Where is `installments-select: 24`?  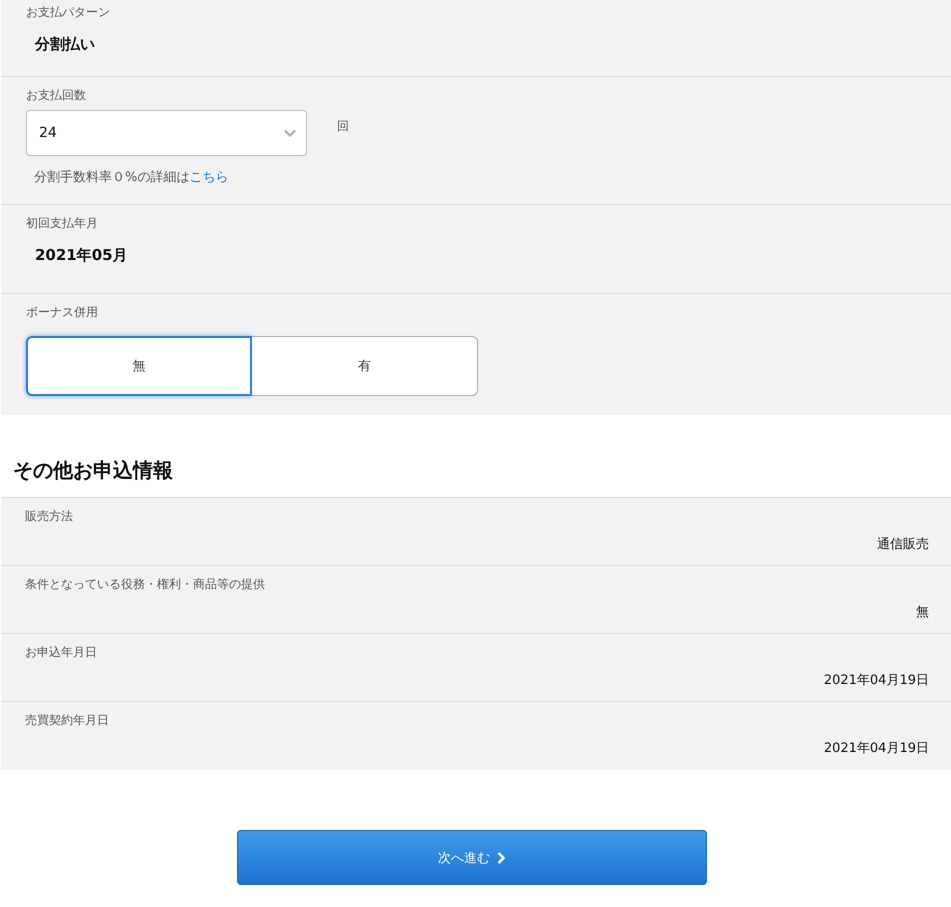 installments-select: 24 is located at coordinates (166, 133).